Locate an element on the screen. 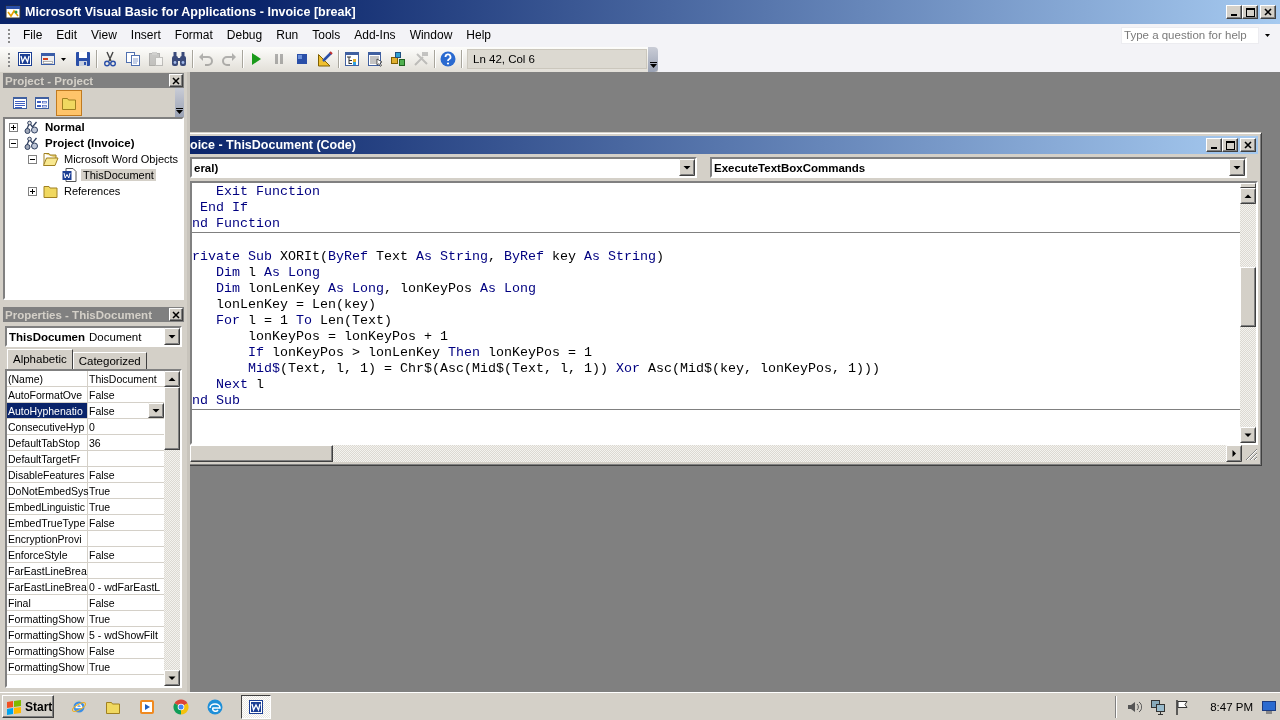 This screenshot has height=720, width=1280. code-line: nd Function is located at coordinates (236, 223).